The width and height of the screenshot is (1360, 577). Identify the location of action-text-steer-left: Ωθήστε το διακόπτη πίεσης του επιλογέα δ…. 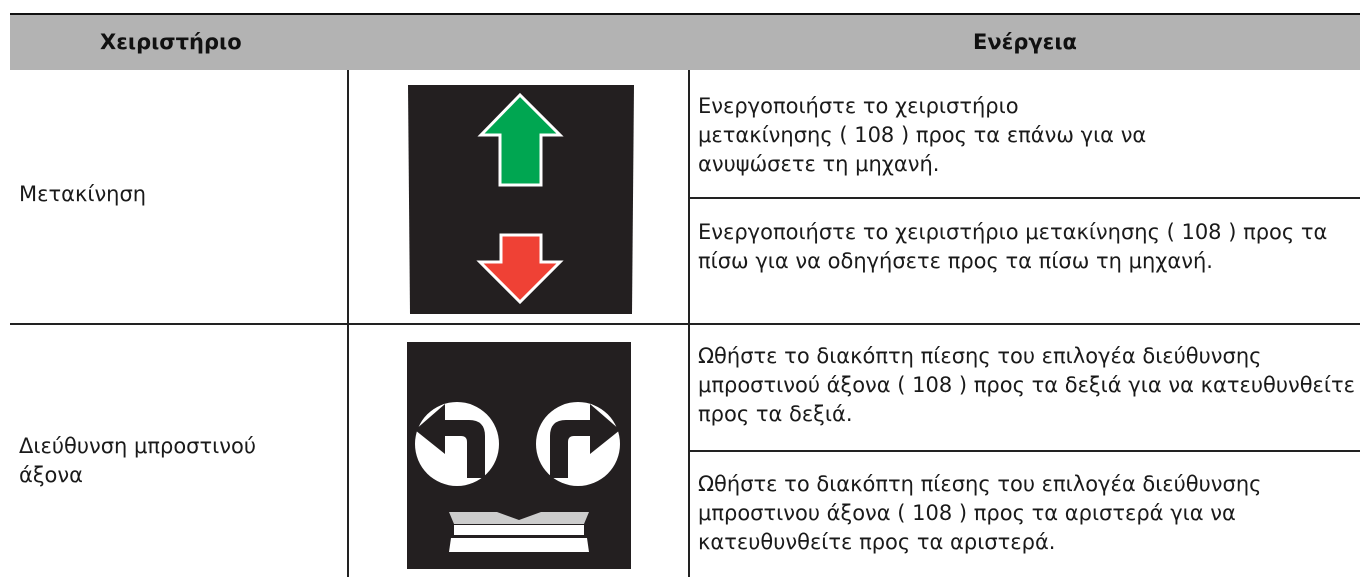
(980, 513).